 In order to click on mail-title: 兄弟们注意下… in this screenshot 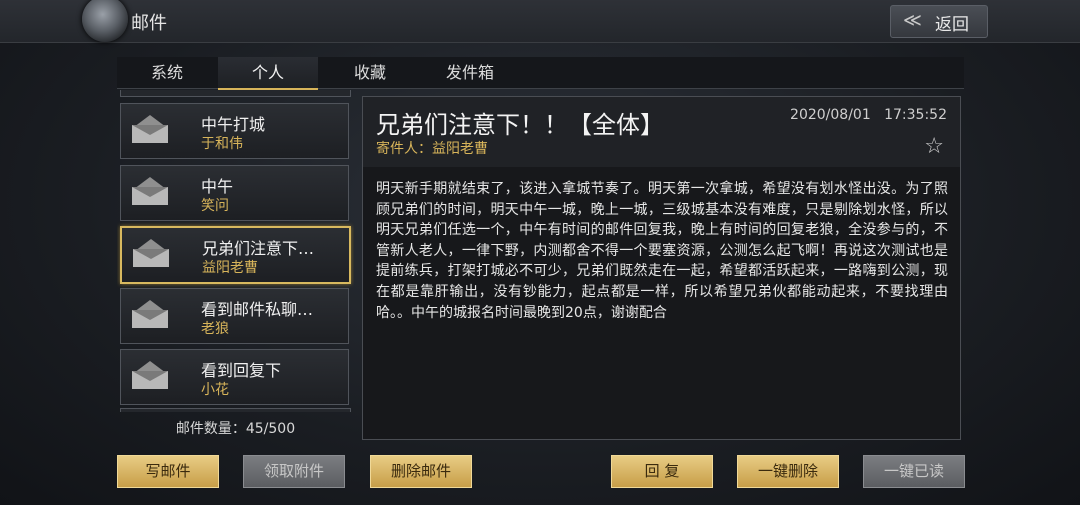, I will do `click(258, 248)`.